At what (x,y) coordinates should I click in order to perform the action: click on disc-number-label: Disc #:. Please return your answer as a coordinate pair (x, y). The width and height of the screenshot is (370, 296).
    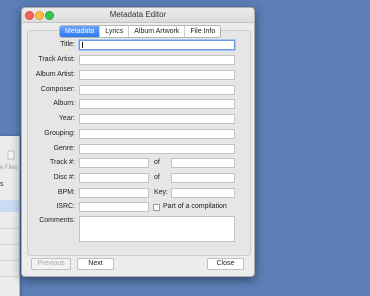
    Looking at the image, I should click on (64, 177).